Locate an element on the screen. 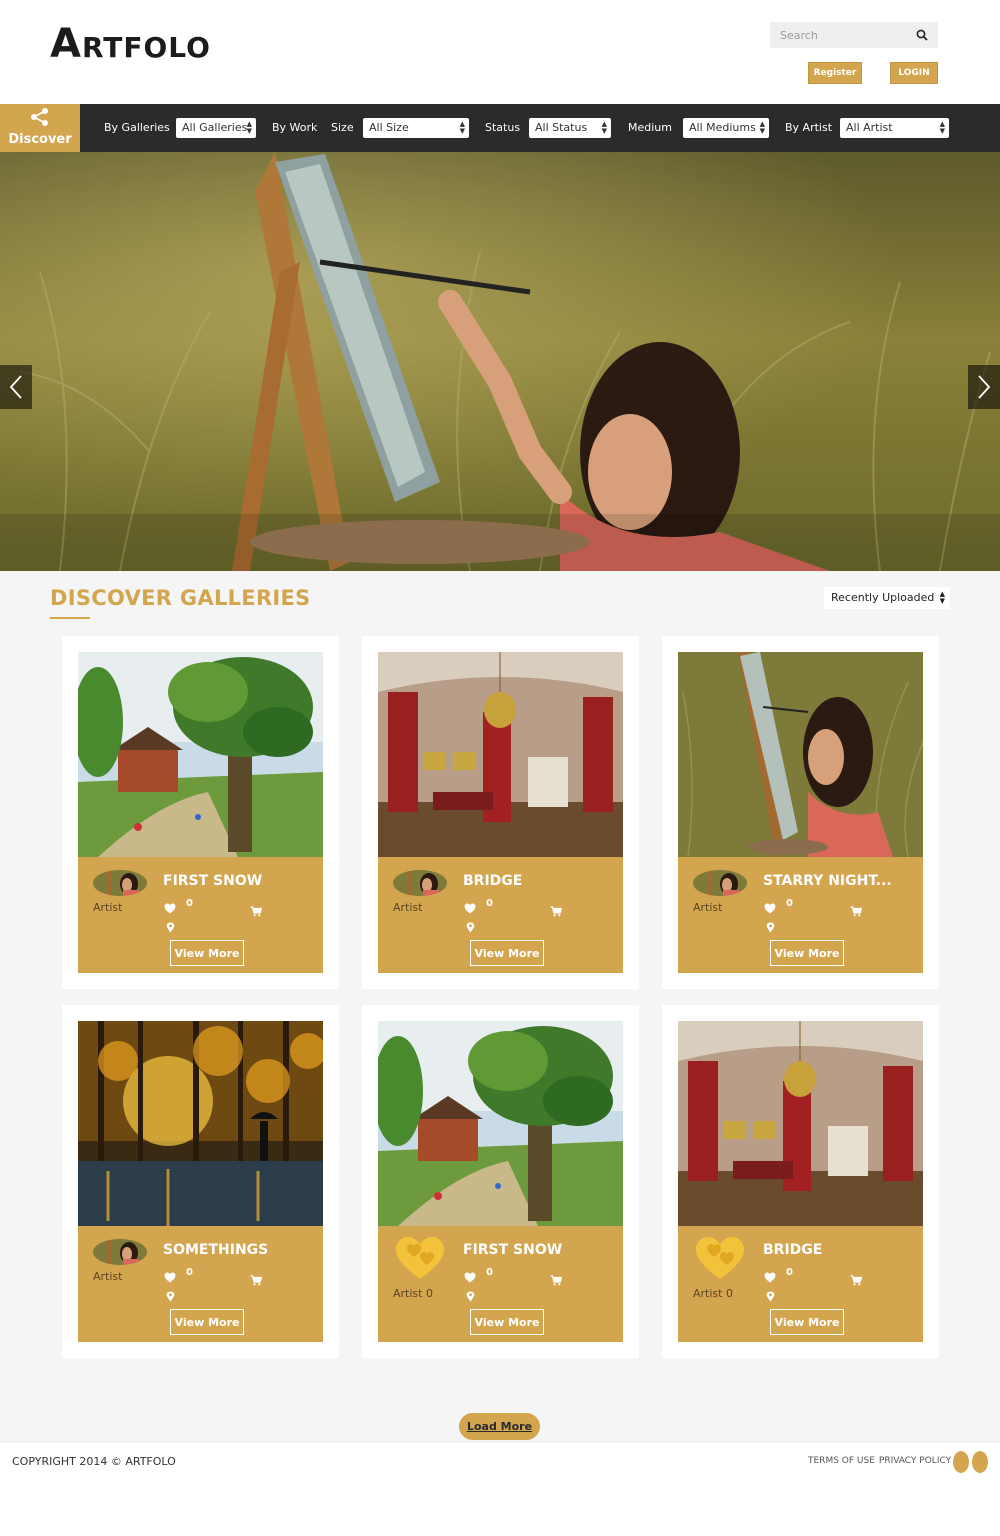 The image size is (1000, 1536). gallery-card-body: Artist FIRST SNOW 0 View More is located at coordinates (200, 812).